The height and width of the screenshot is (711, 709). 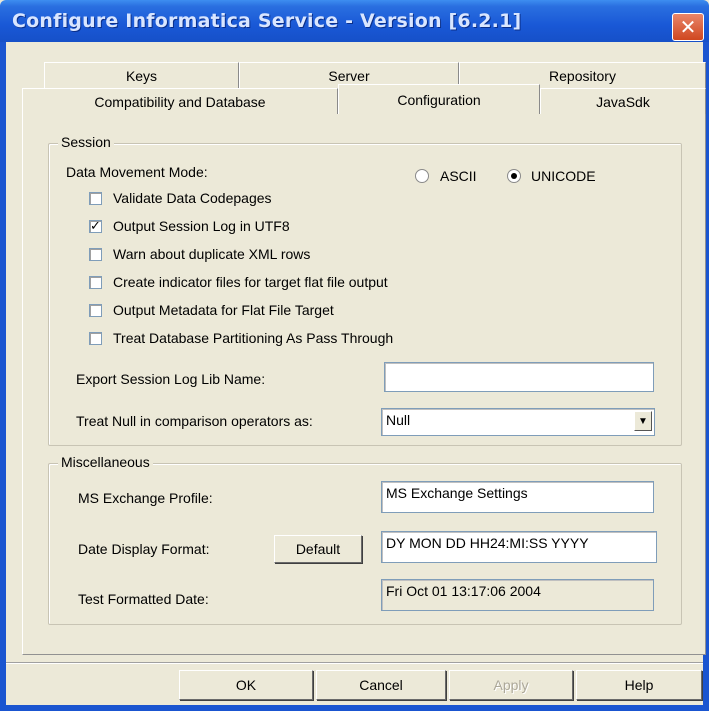 I want to click on checkbox-output-metadata, so click(x=95, y=310).